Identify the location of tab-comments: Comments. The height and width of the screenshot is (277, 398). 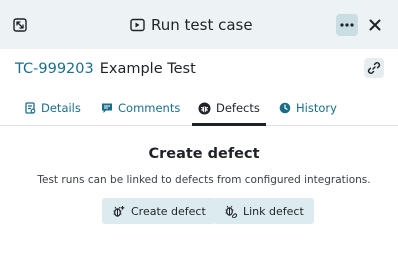
(140, 108).